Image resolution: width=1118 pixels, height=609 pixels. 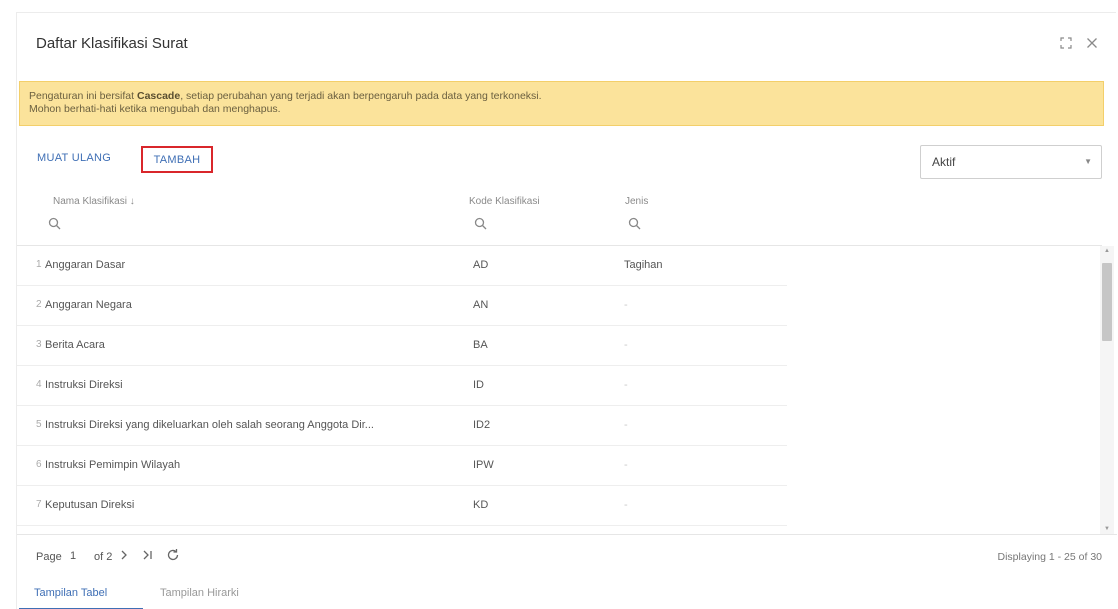 I want to click on column-header-name-label: Nama Klasifikasi, so click(x=90, y=201).